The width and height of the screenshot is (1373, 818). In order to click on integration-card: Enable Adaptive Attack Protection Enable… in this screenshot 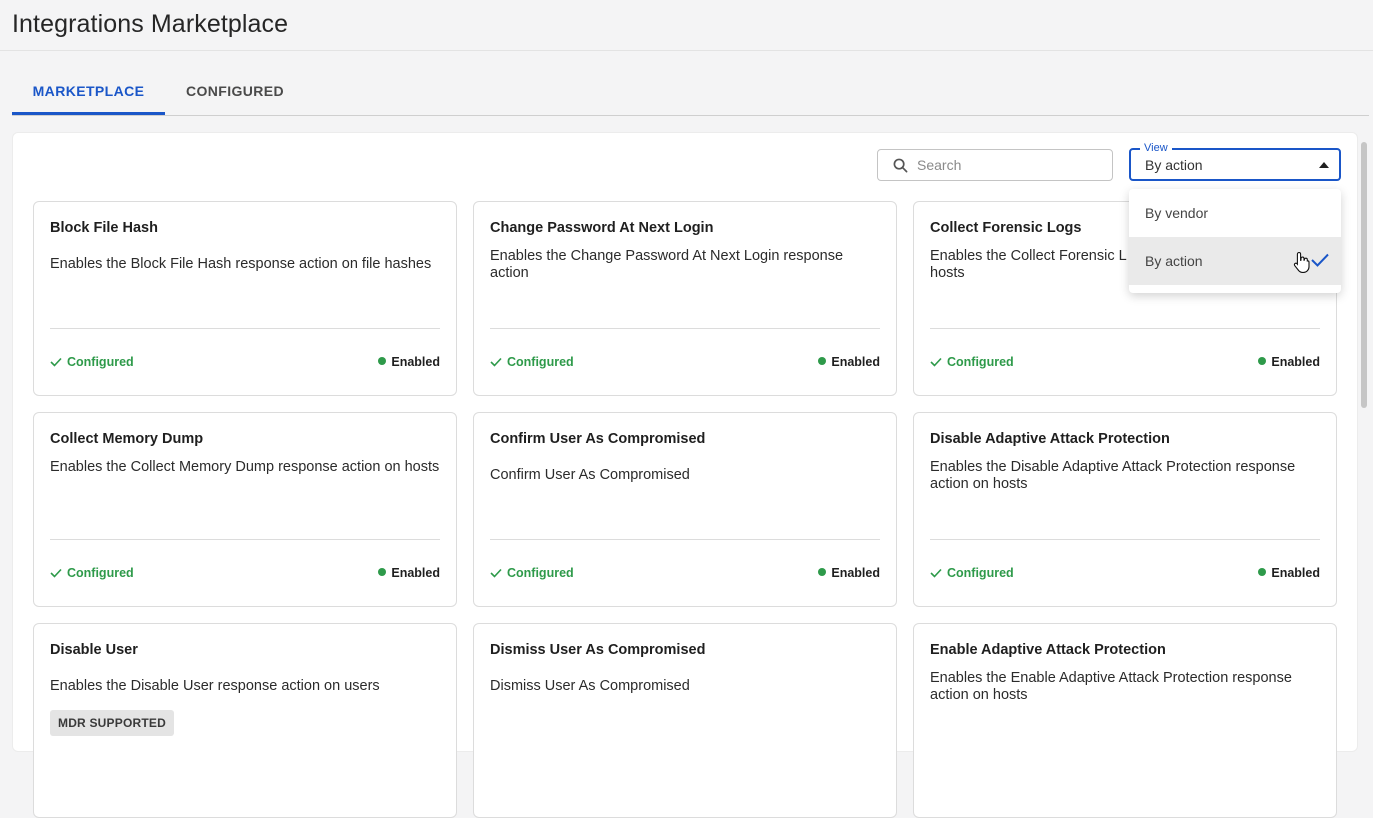, I will do `click(1125, 720)`.